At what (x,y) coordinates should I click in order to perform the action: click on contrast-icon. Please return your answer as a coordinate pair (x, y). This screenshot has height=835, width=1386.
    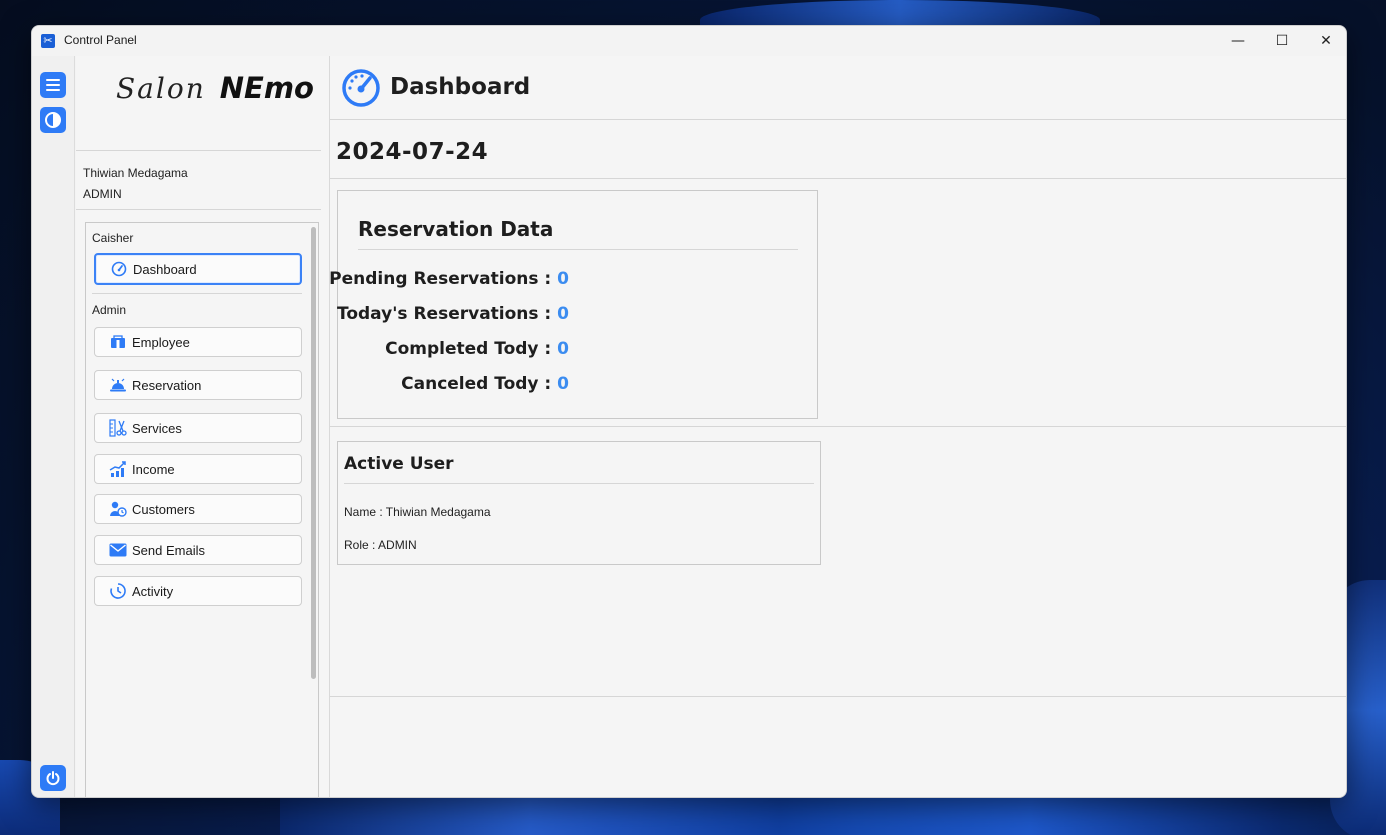
    Looking at the image, I should click on (53, 120).